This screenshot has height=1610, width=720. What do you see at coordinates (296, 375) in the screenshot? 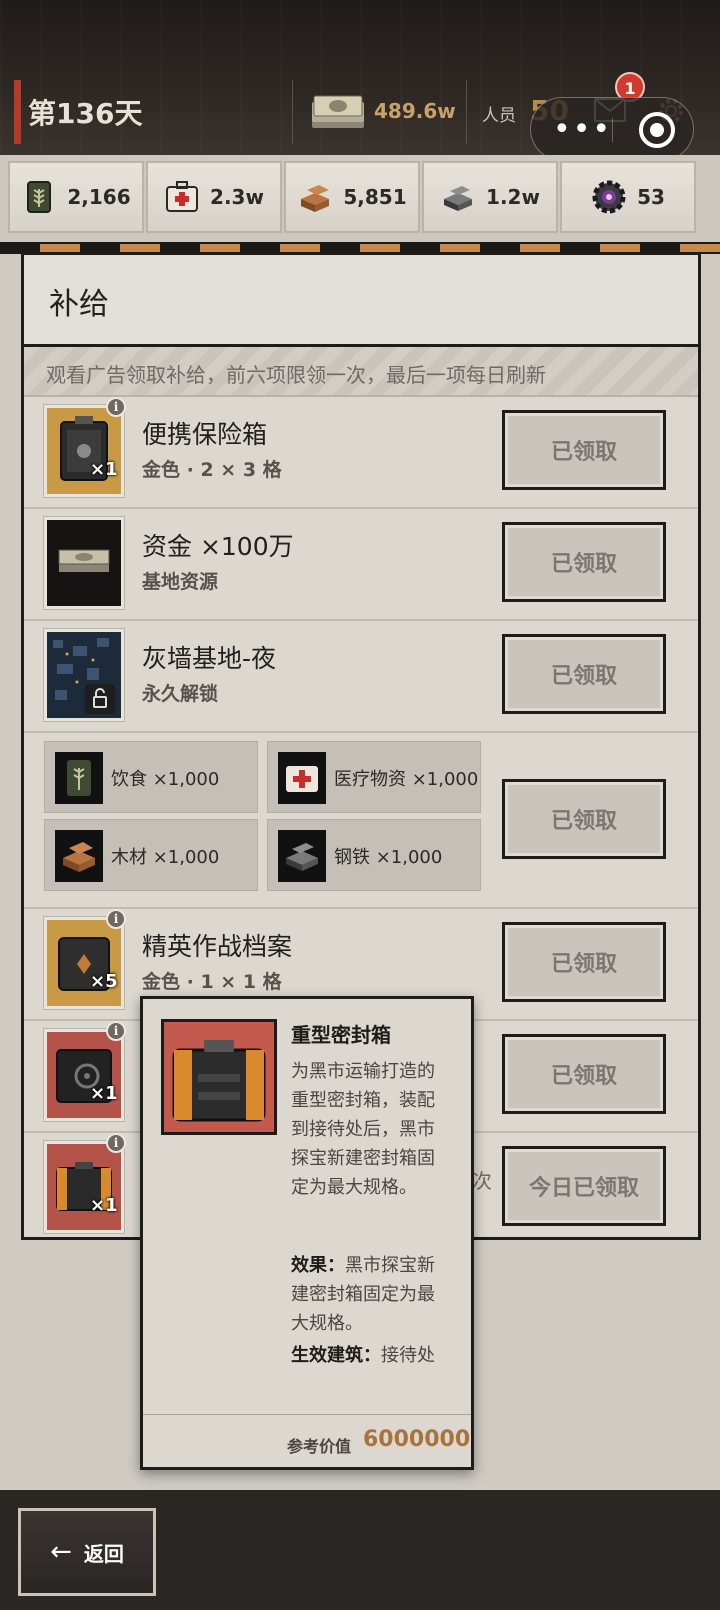
I see `notice-text: 观看广告领取补给，前六项限领一次，最后一项每日刷新` at bounding box center [296, 375].